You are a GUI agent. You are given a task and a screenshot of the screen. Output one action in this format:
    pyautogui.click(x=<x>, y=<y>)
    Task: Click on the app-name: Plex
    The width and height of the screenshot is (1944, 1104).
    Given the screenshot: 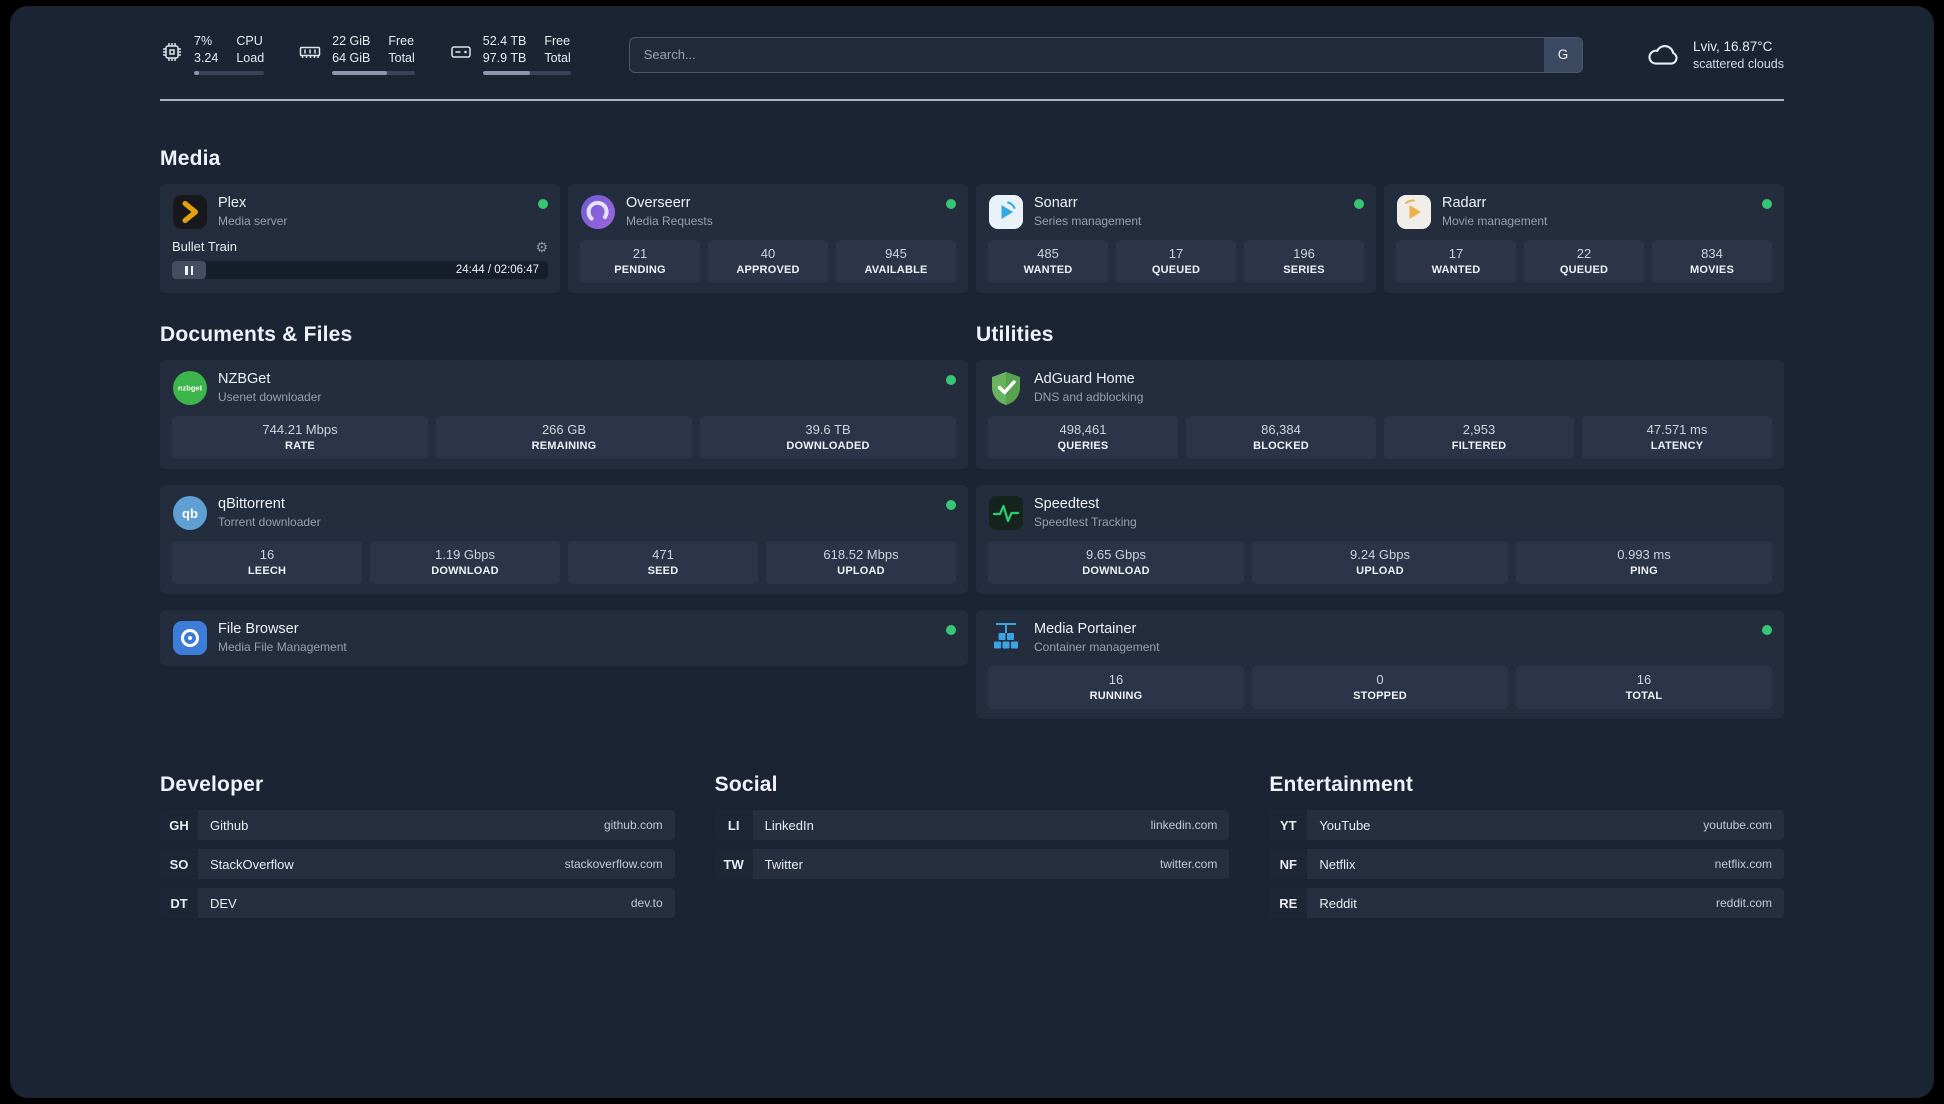 What is the action you would take?
    pyautogui.click(x=232, y=203)
    